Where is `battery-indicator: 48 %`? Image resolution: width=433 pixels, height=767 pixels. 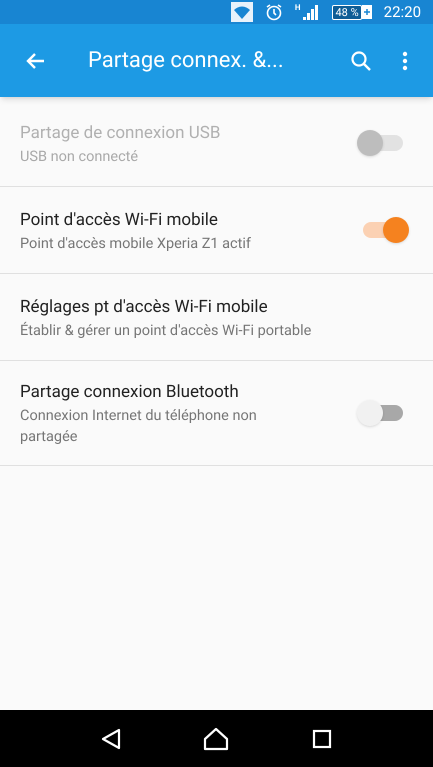 battery-indicator: 48 % is located at coordinates (347, 12).